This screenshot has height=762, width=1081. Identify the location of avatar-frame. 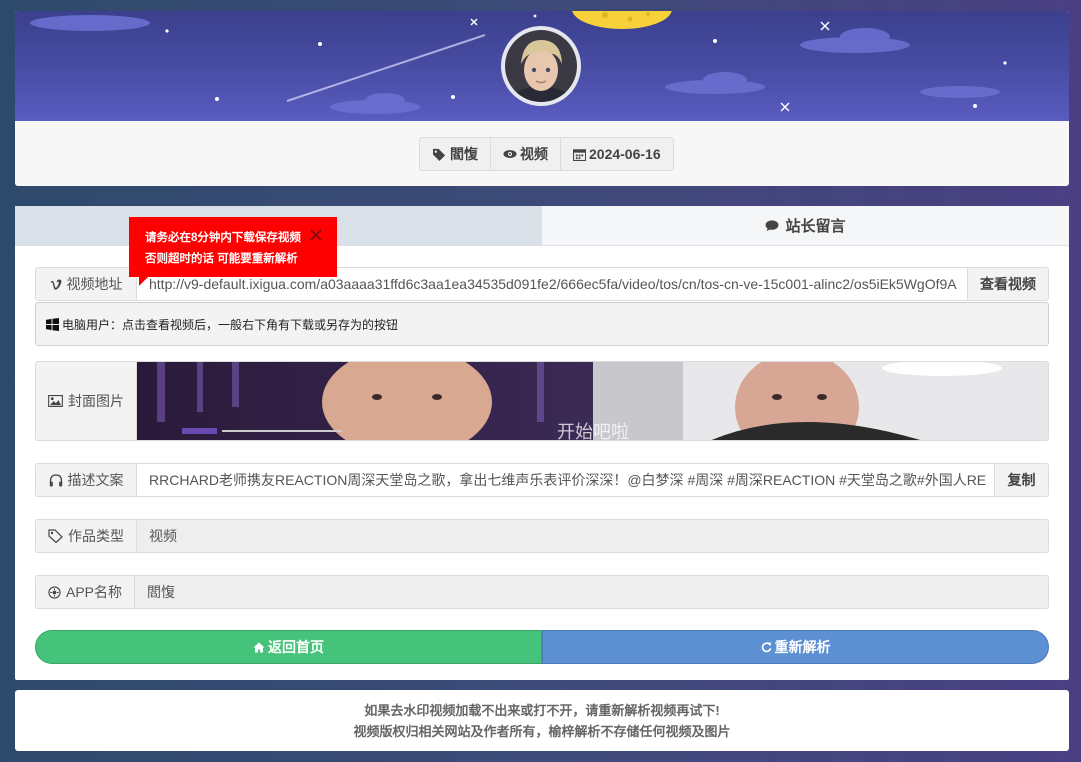
(541, 66).